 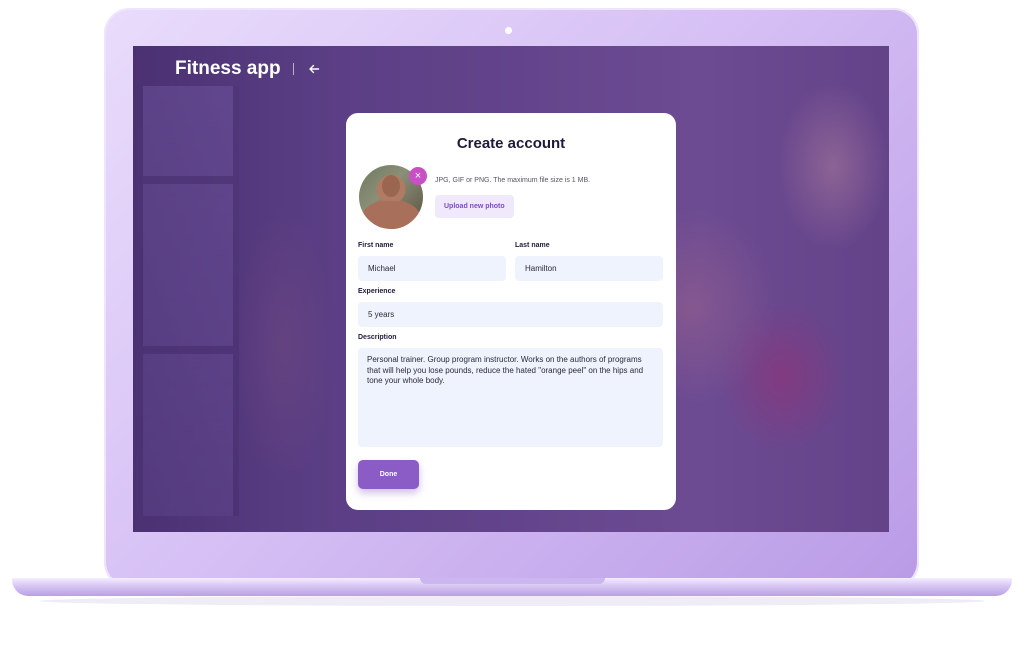 I want to click on app-header: Fitness app, so click(x=248, y=69).